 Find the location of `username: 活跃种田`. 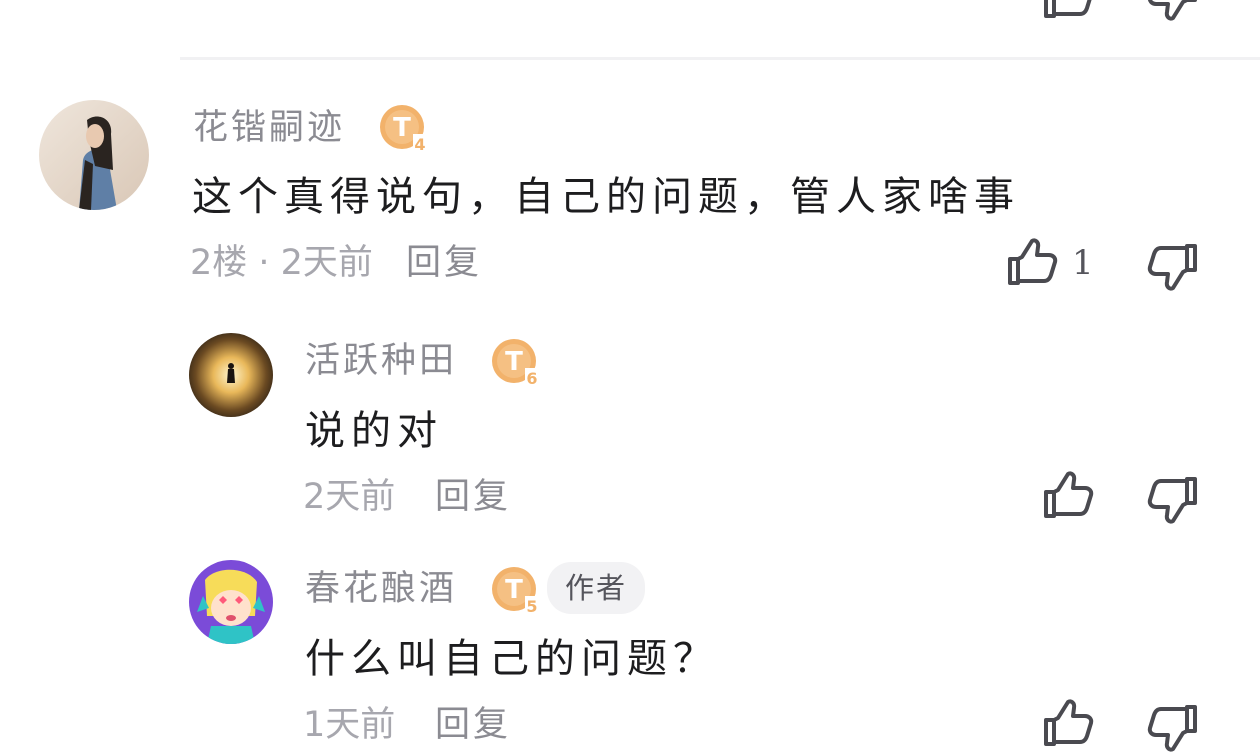

username: 活跃种田 is located at coordinates (381, 361).